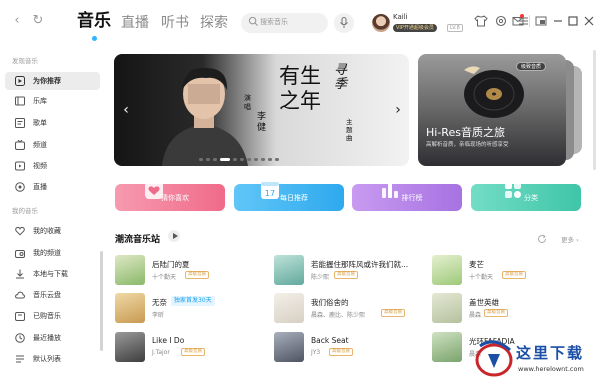 This screenshot has height=382, width=600. What do you see at coordinates (507, 270) in the screenshot?
I see `list-item: 麦芒 十个勤天 高级音质` at bounding box center [507, 270].